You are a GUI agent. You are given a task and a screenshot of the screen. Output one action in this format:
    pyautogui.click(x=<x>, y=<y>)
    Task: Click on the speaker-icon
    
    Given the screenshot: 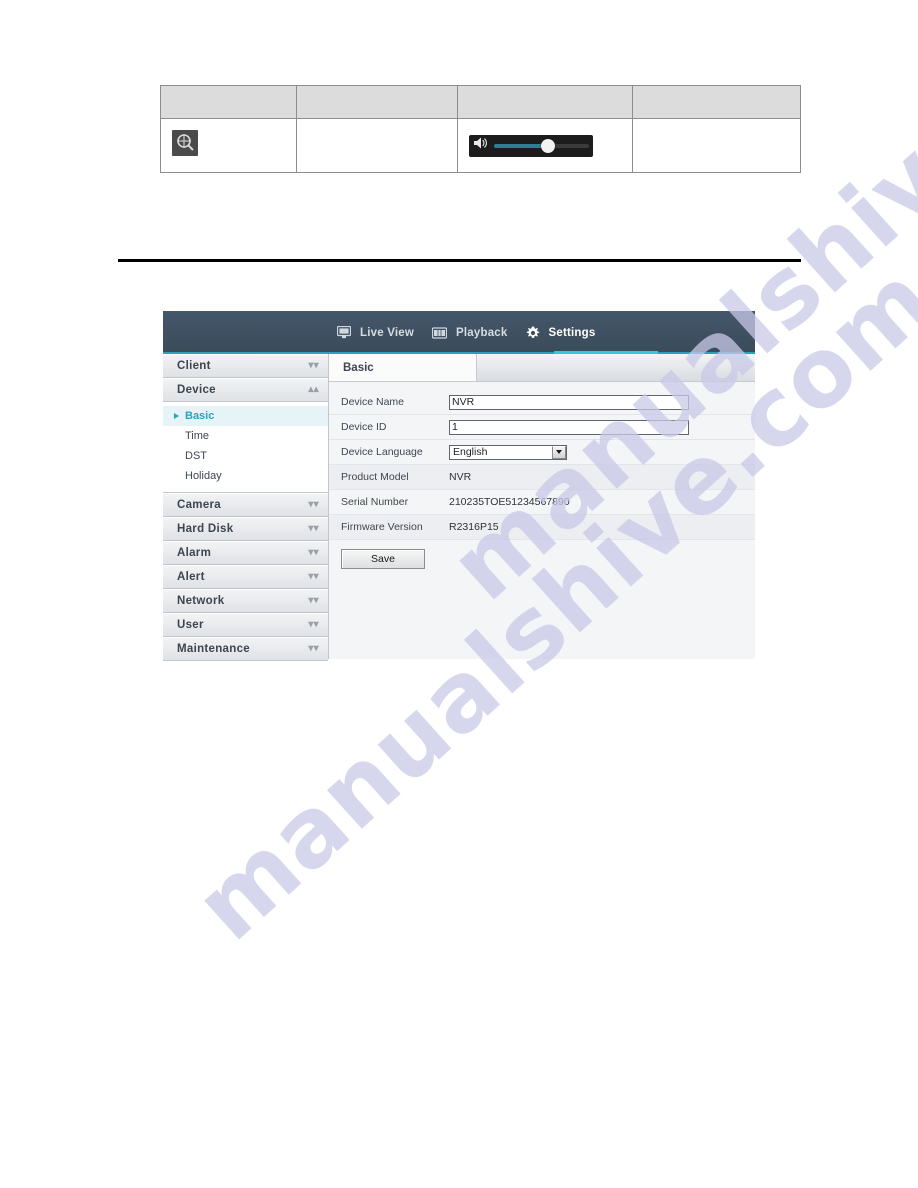 What is the action you would take?
    pyautogui.click(x=480, y=145)
    